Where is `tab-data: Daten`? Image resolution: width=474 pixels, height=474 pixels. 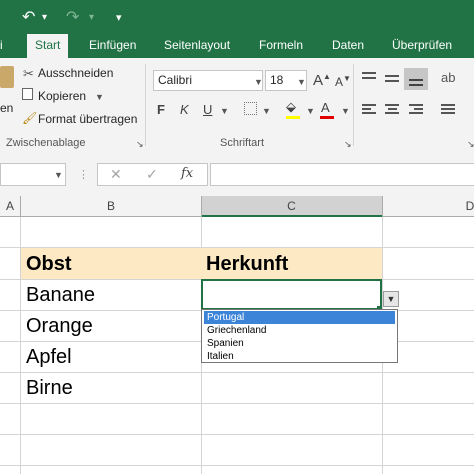 tab-data: Daten is located at coordinates (348, 45).